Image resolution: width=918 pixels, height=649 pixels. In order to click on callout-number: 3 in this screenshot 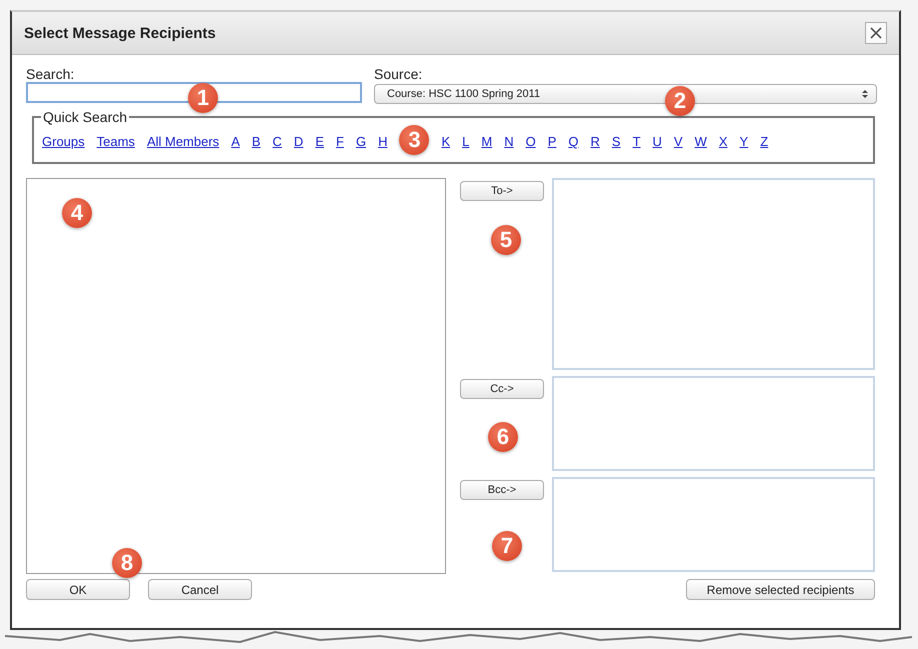, I will do `click(414, 139)`.